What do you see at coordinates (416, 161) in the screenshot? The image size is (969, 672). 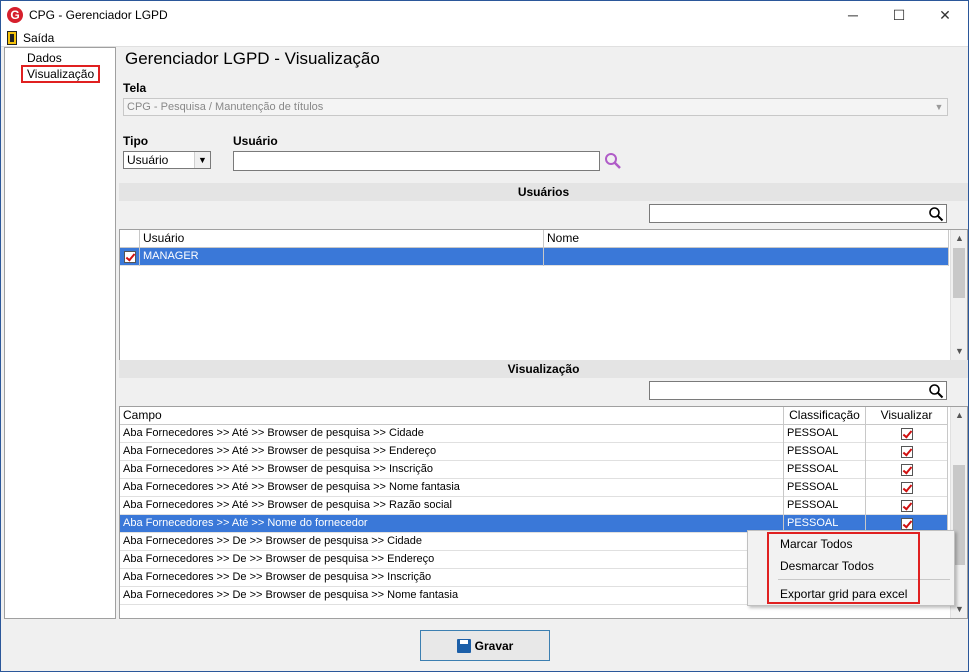 I see `usuario-input` at bounding box center [416, 161].